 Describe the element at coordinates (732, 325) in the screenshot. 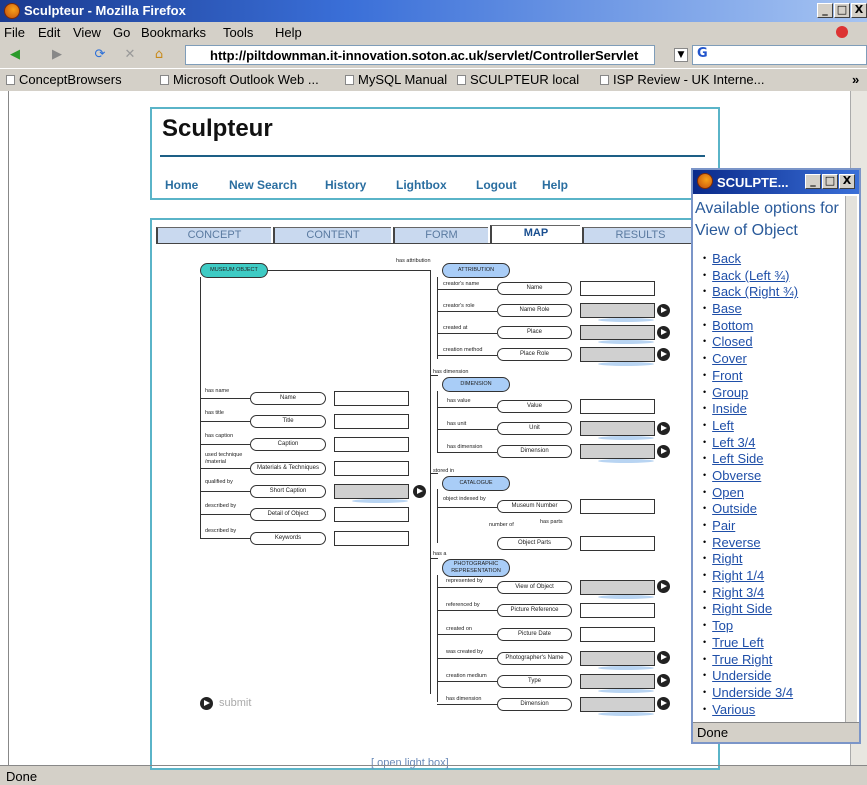

I see `option-link: Bottom` at that location.